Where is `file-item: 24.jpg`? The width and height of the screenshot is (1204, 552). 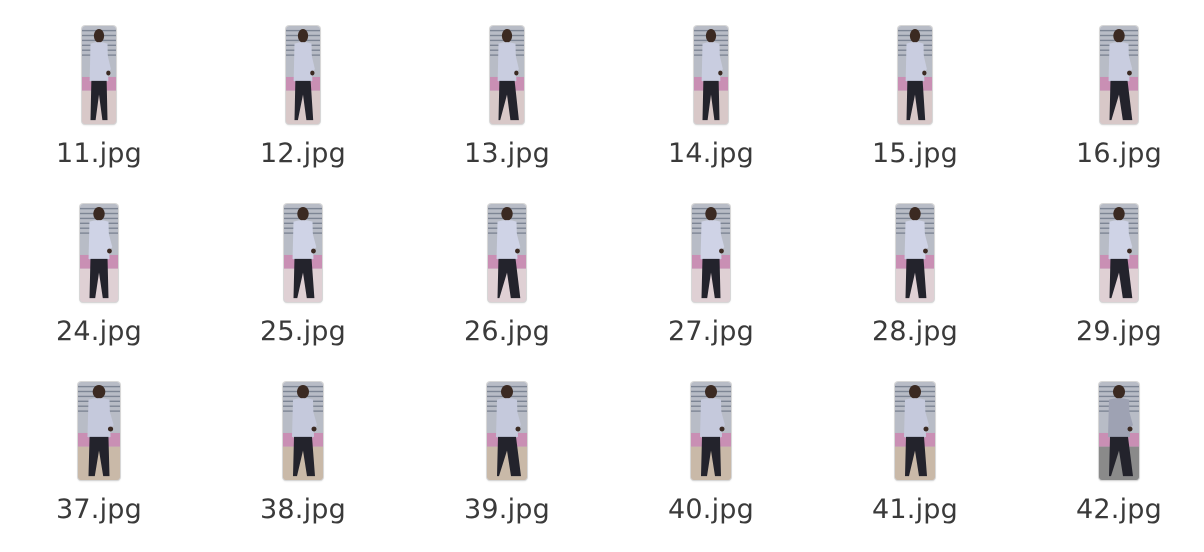
file-item: 24.jpg is located at coordinates (99, 284).